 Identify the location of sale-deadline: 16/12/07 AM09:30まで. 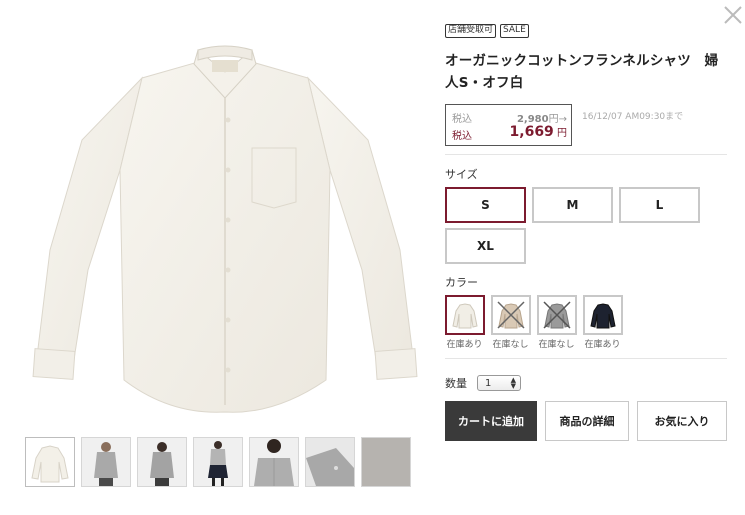
(633, 117).